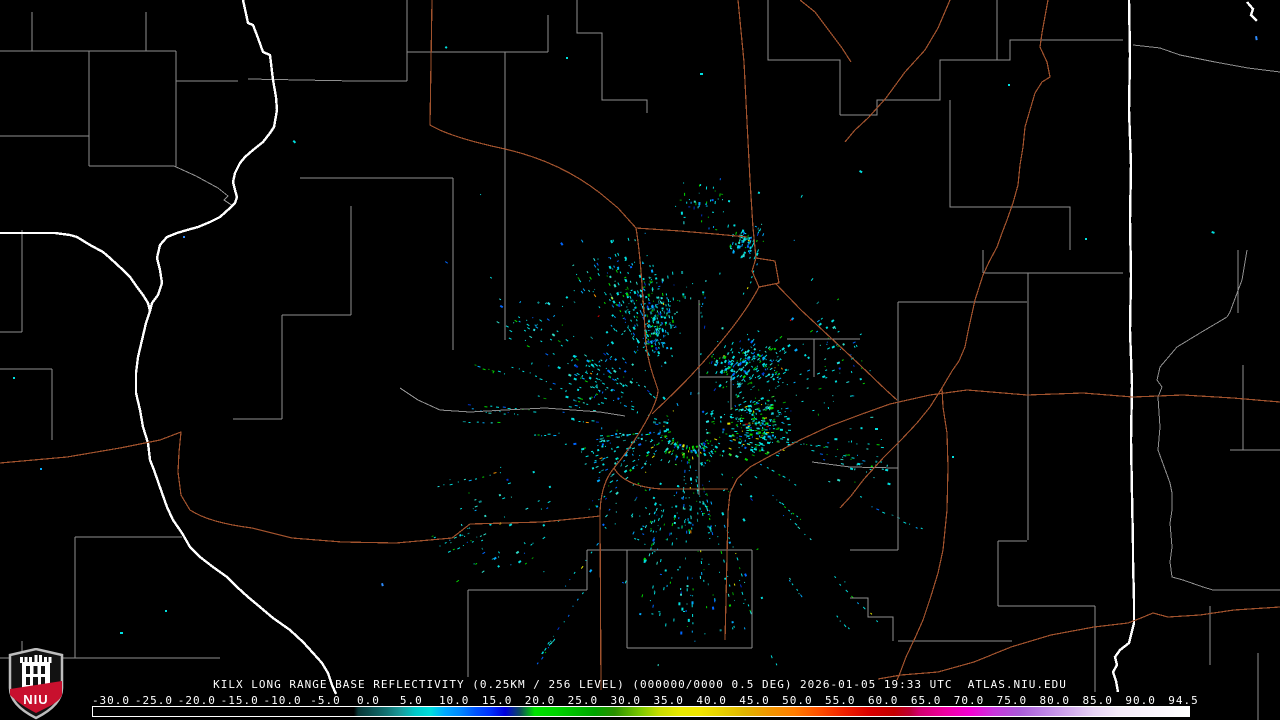 The image size is (1280, 720). Describe the element at coordinates (36, 684) in the screenshot. I see `niu-logo: NIU` at that location.